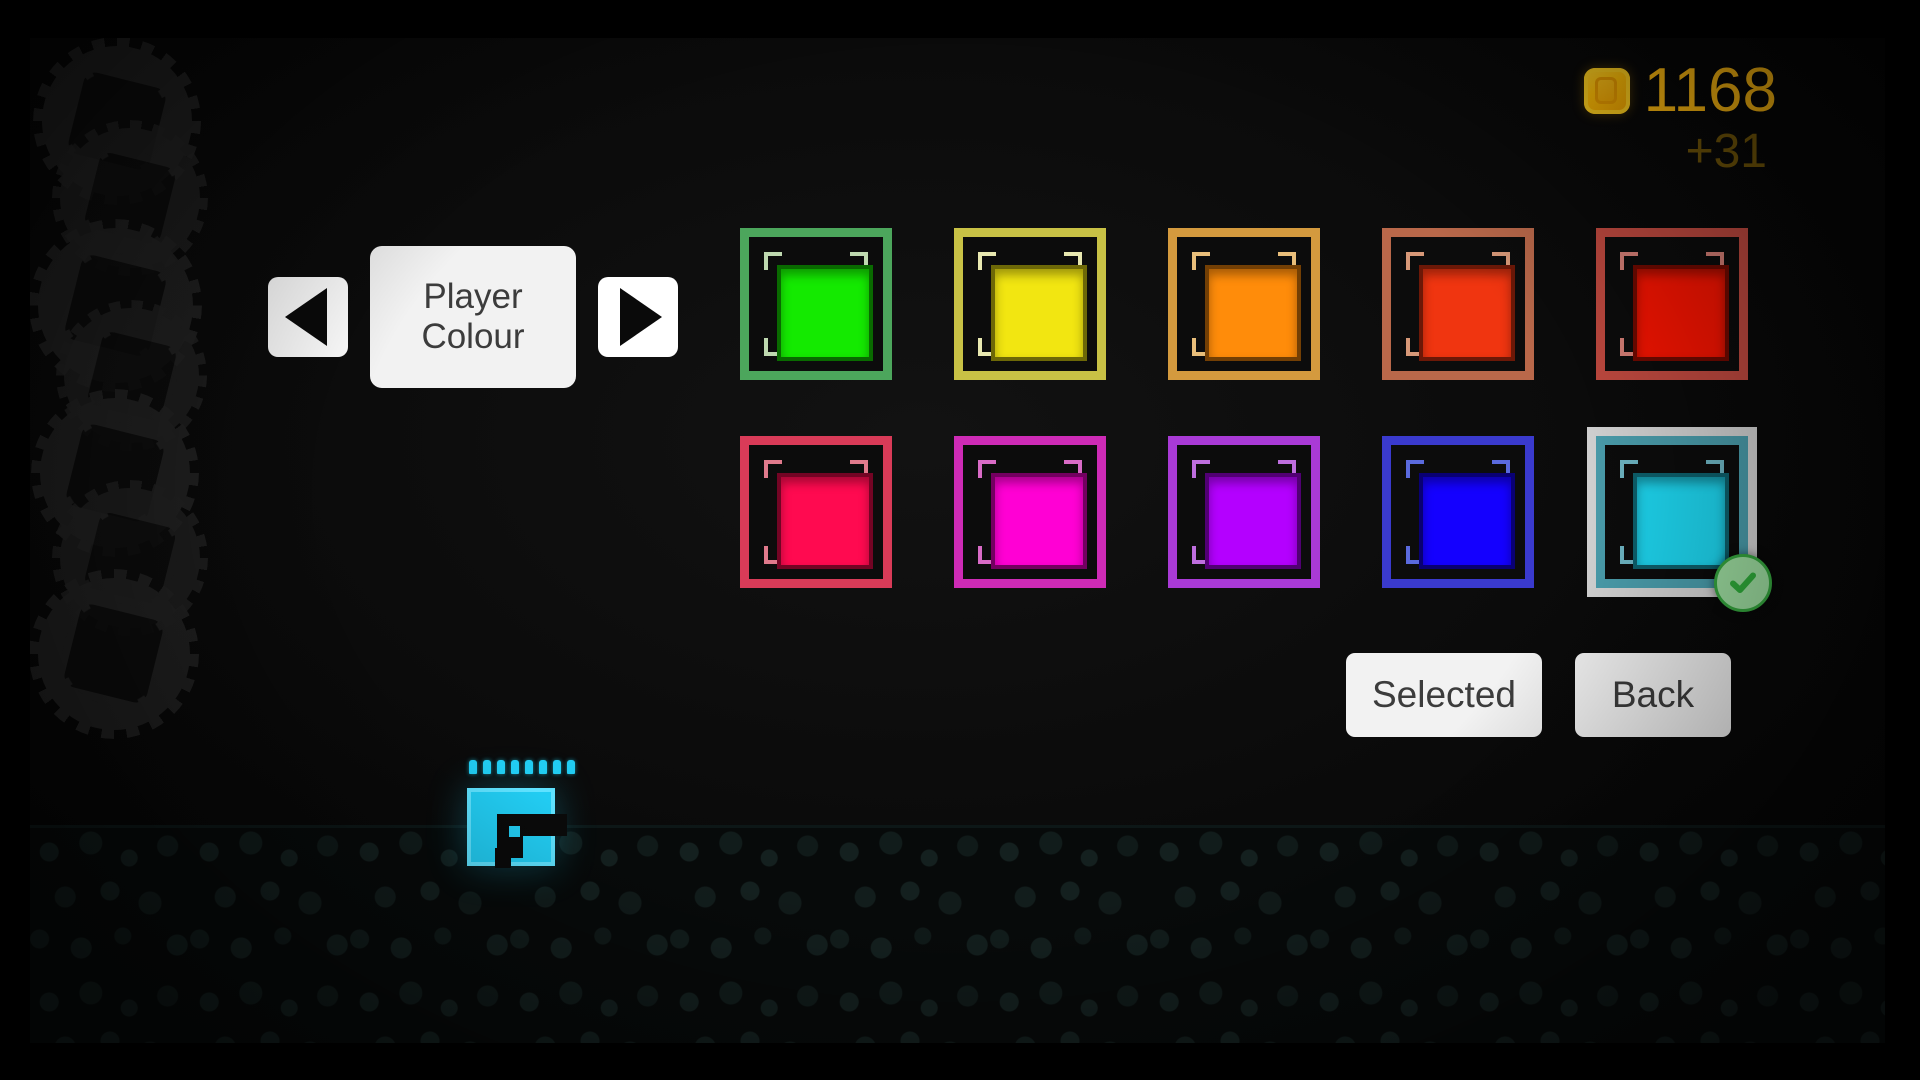 This screenshot has width=1920, height=1080. I want to click on saw-blade-icon, so click(114, 654).